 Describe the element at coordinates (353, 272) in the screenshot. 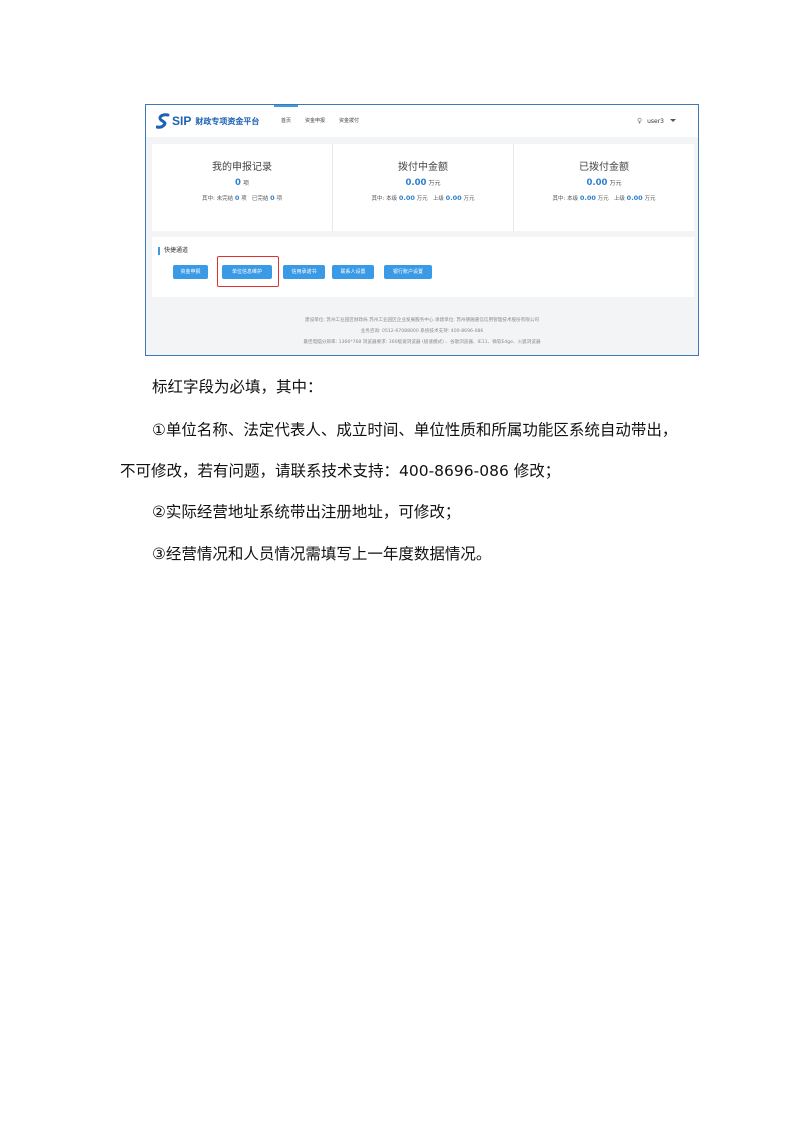

I see `contact-settings-button: 联系人设置` at that location.